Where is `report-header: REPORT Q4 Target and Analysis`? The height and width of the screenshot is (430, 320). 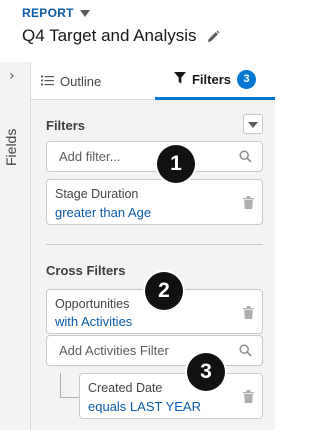
report-header: REPORT Q4 Target and Analysis is located at coordinates (137, 30).